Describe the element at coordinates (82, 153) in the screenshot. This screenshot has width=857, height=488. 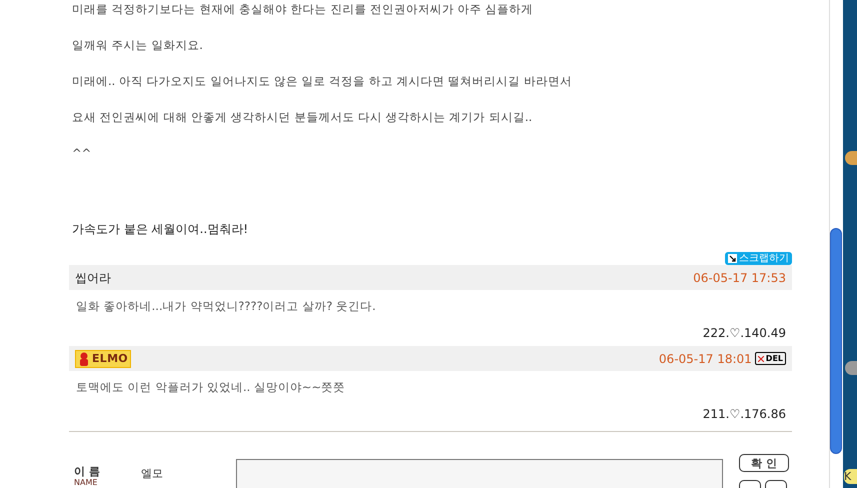
I see `post-paragraph: ^^` at that location.